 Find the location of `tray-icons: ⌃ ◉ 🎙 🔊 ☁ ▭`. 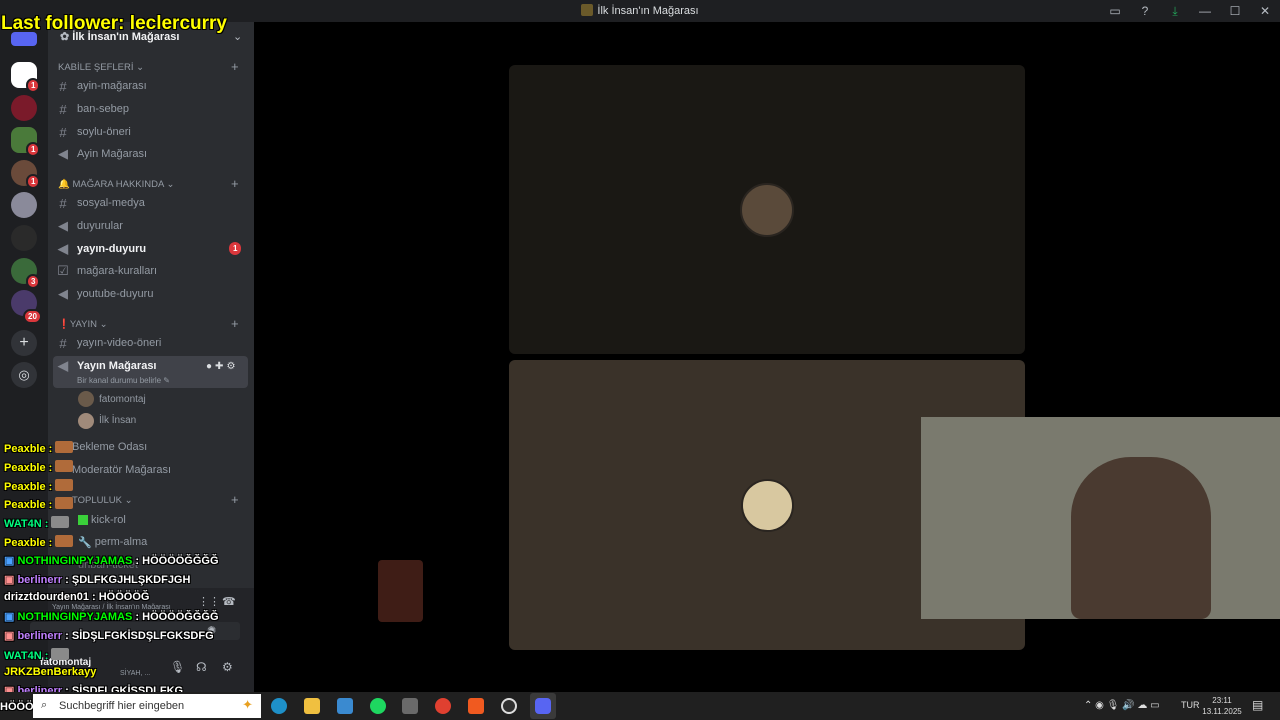

tray-icons: ⌃ ◉ 🎙 🔊 ☁ ▭ is located at coordinates (1122, 705).